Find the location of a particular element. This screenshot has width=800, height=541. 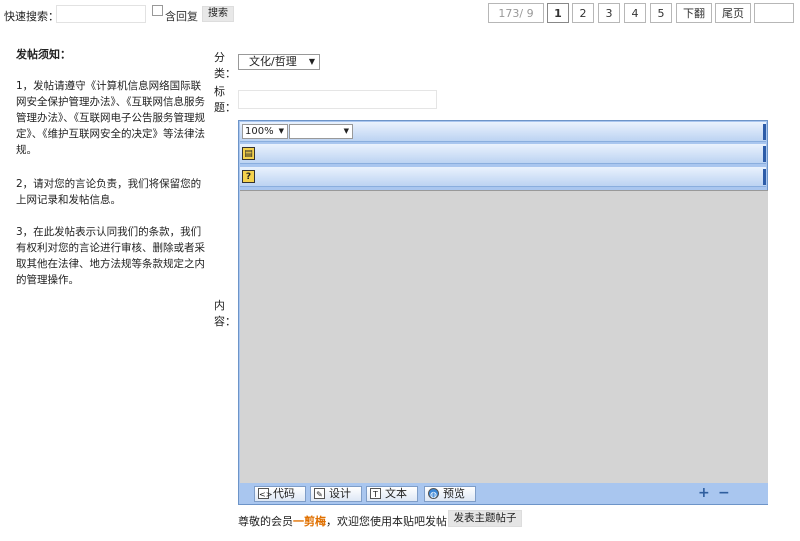

editor-toolbar-row-1: 100% ▼ ▼ is located at coordinates (503, 132).